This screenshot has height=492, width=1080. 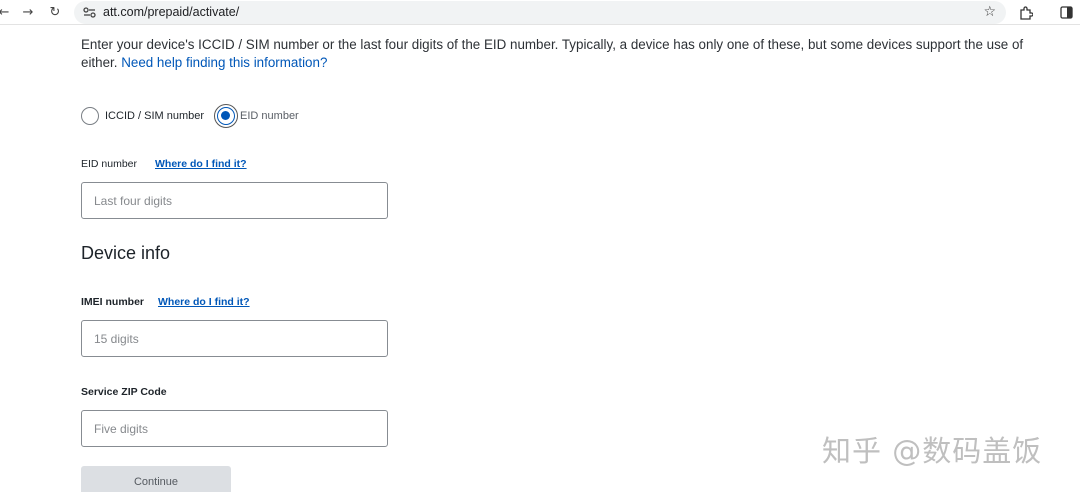 What do you see at coordinates (109, 164) in the screenshot?
I see `eid-field-label: EID number` at bounding box center [109, 164].